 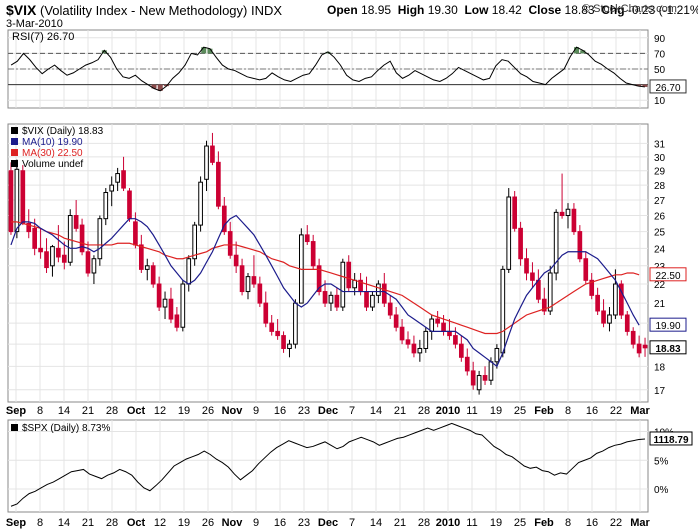 I want to click on x-tick-label: 8, so click(x=40, y=523).